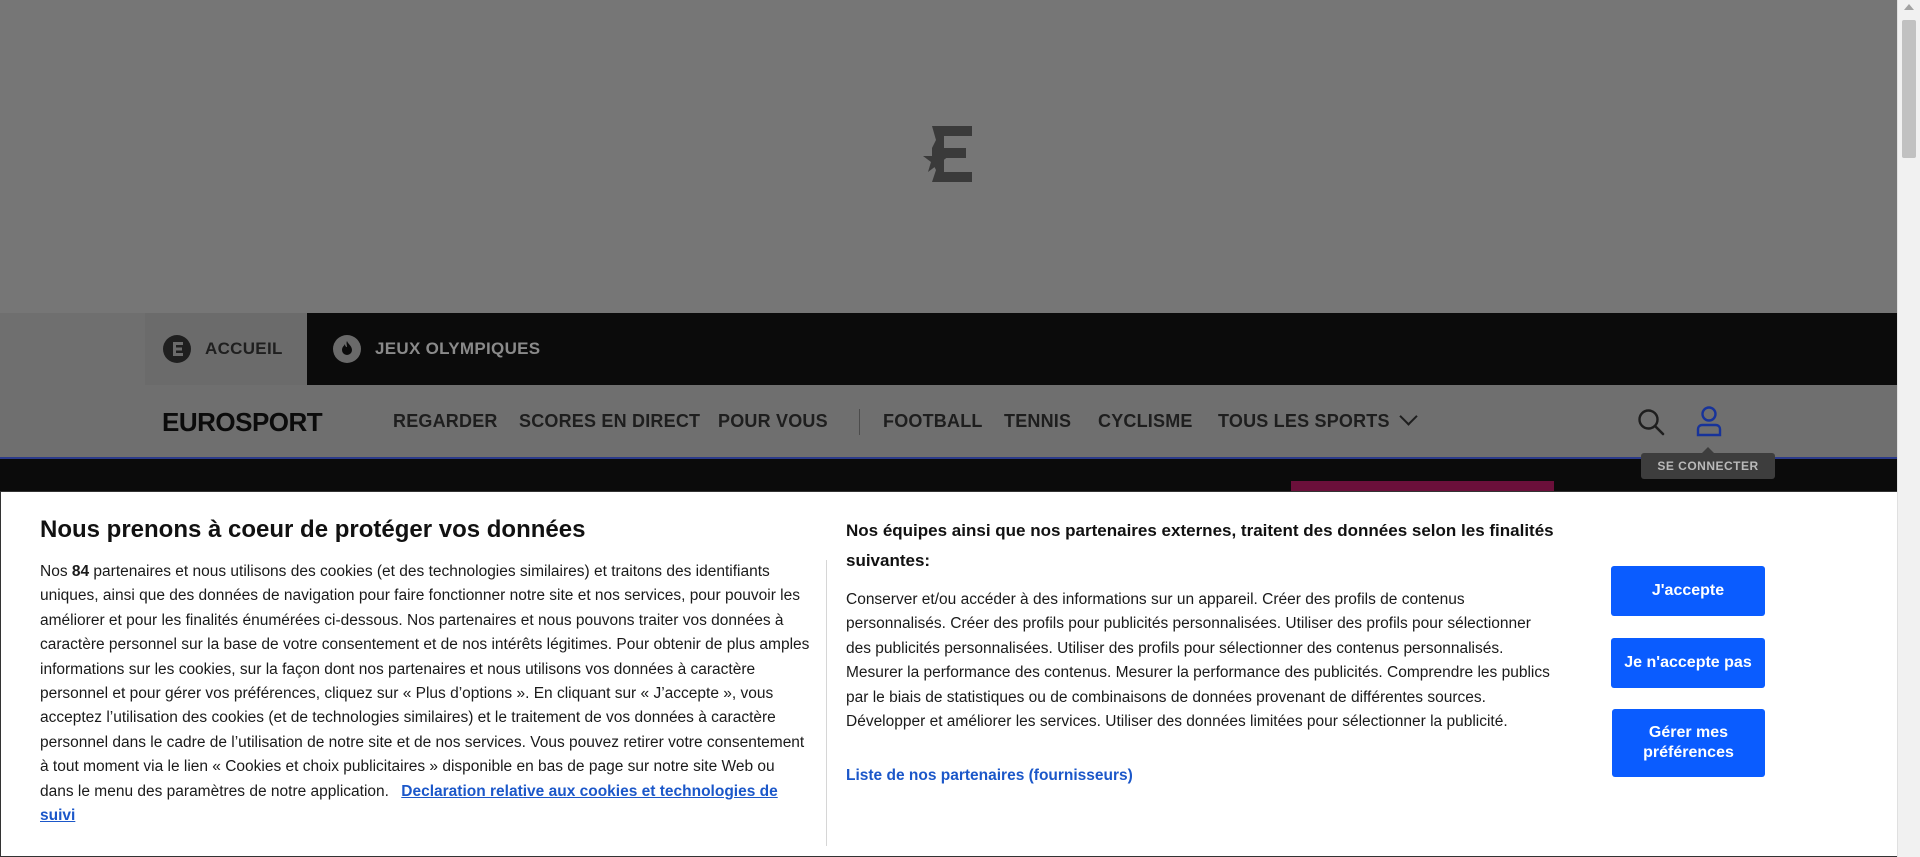  Describe the element at coordinates (1688, 663) in the screenshot. I see `refuse-button: Je n'accepte pas` at that location.